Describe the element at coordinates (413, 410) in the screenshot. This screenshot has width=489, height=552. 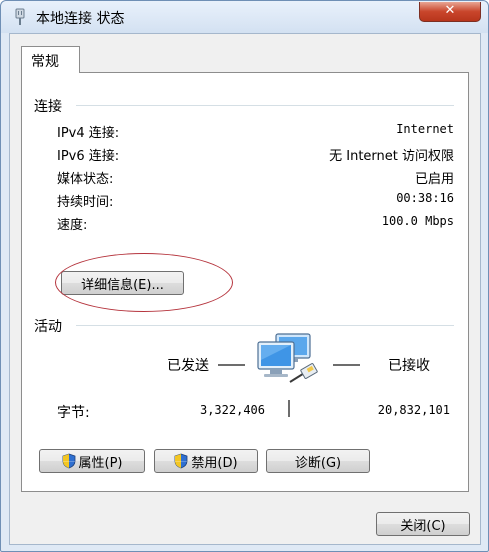
I see `bytes-received-value: 20,832,101` at that location.